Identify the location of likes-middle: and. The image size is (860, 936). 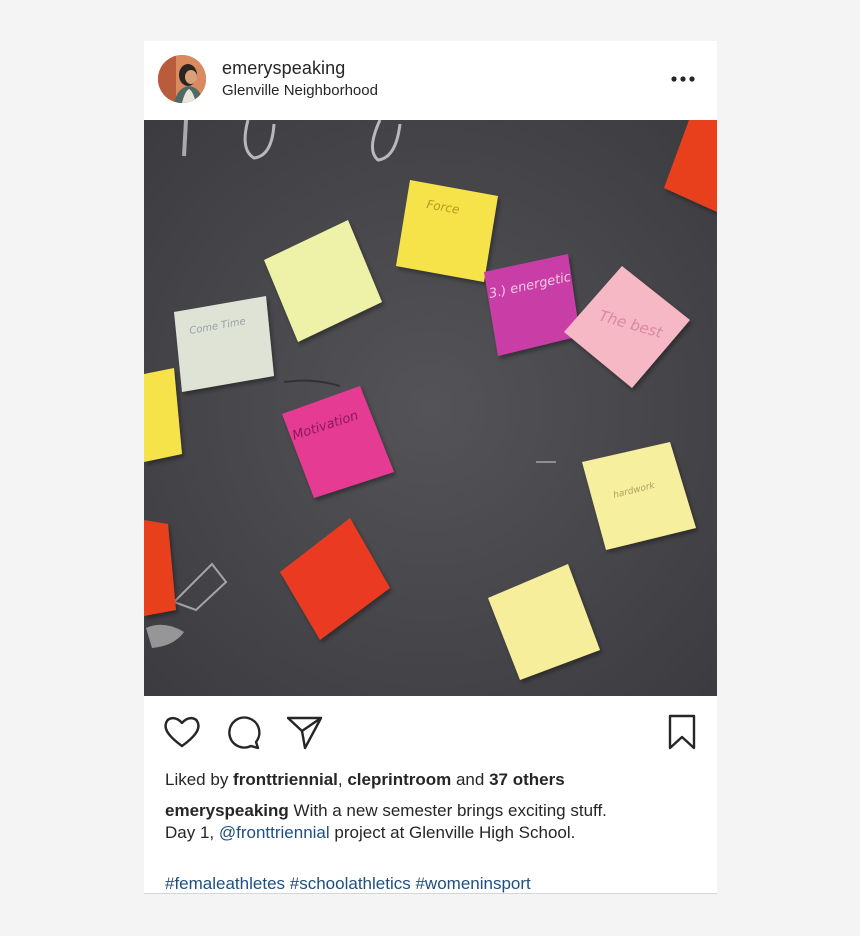
(470, 779).